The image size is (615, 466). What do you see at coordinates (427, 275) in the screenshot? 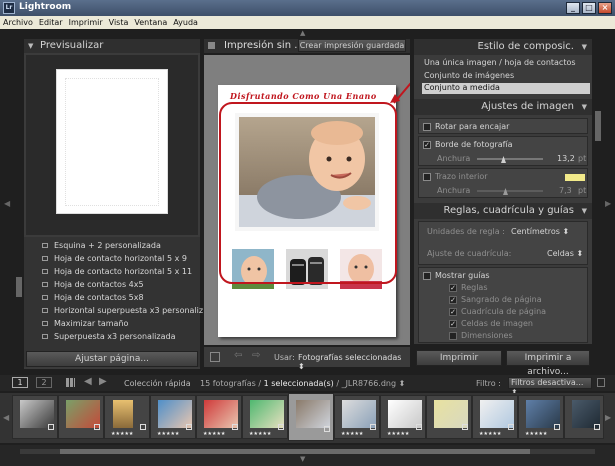
I see `show-guides-checkbox` at bounding box center [427, 275].